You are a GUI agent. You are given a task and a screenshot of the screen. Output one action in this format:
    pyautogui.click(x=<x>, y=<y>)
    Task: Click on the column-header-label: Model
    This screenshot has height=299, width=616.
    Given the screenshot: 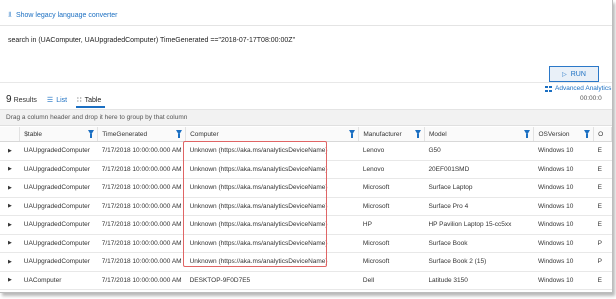 What is the action you would take?
    pyautogui.click(x=437, y=134)
    